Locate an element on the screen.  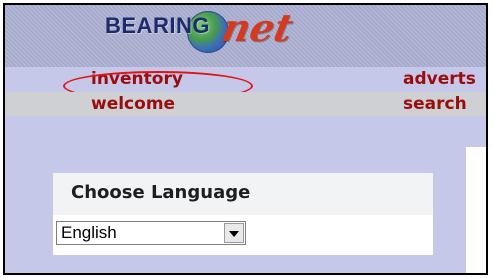
nav-link-inventory: inventory is located at coordinates (137, 79).